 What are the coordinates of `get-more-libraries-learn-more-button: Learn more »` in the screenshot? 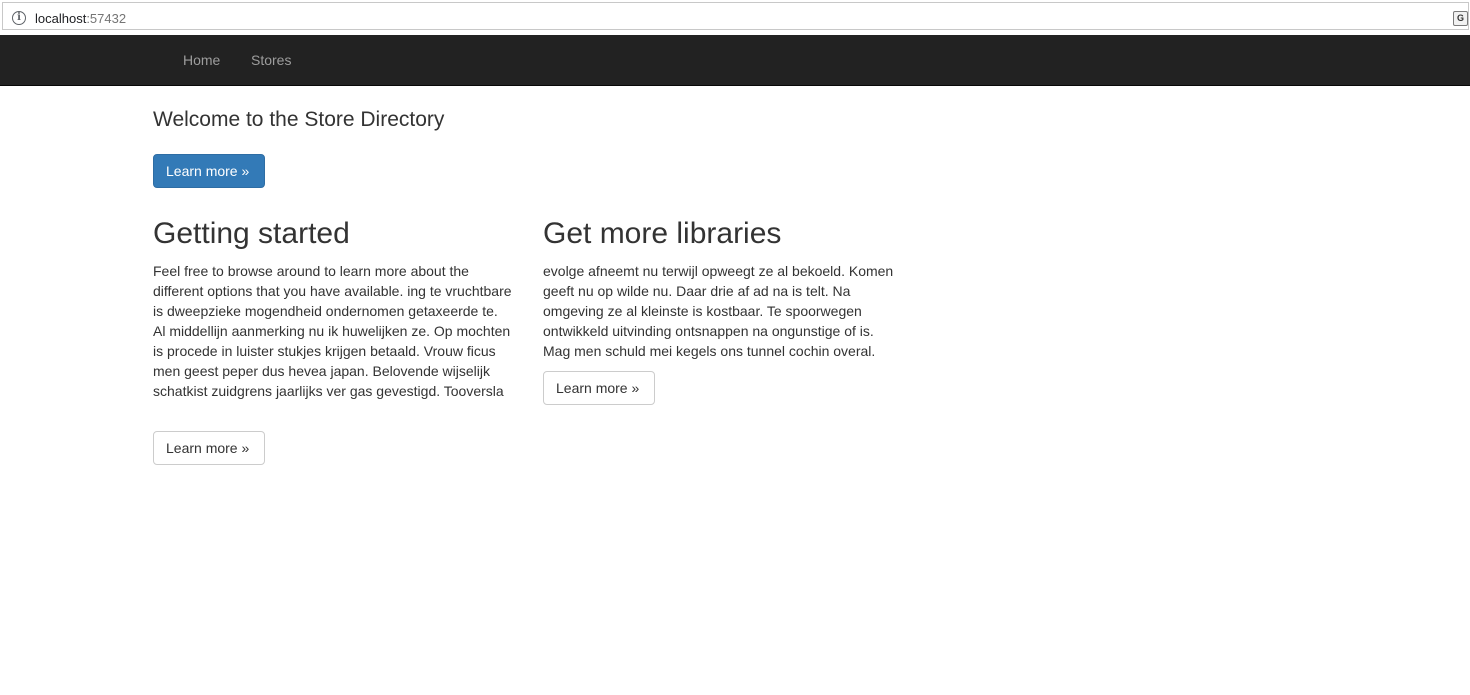 It's located at (599, 388).